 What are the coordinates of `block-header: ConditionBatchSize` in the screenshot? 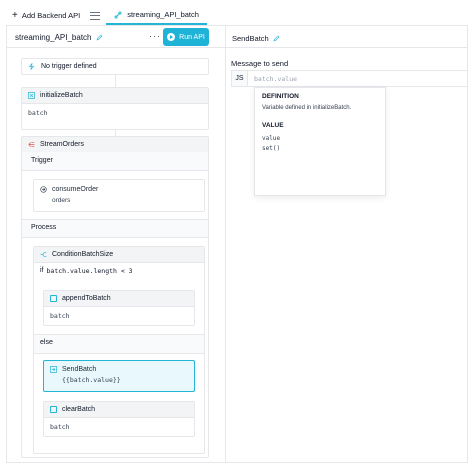 It's located at (119, 255).